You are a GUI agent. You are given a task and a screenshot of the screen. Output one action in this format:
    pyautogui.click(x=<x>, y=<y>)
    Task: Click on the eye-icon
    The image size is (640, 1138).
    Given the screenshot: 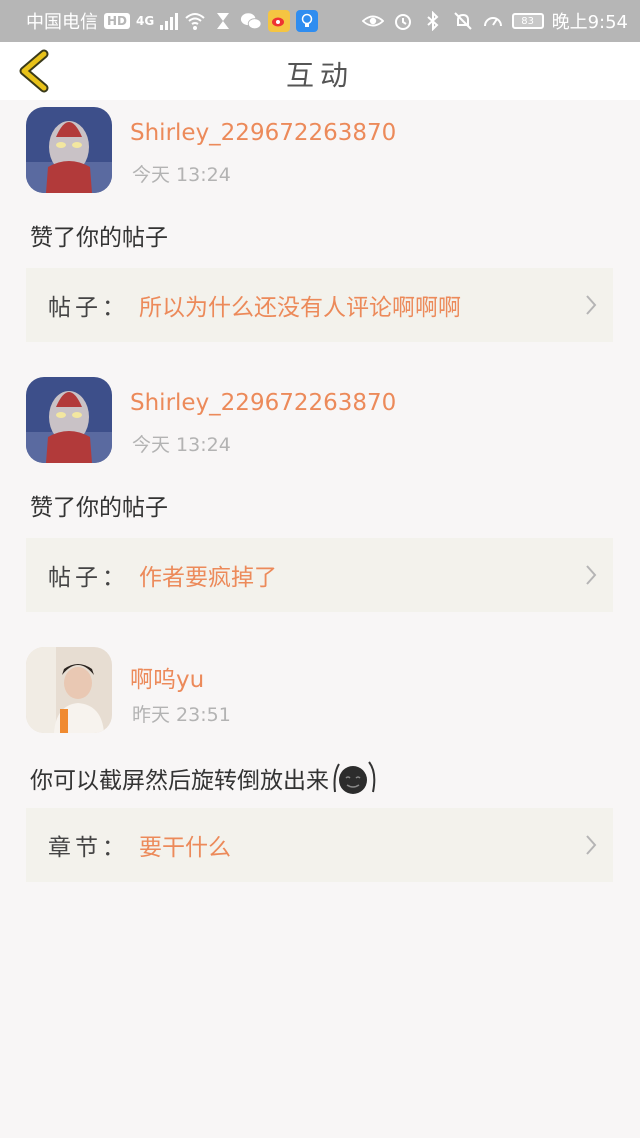 What is the action you would take?
    pyautogui.click(x=372, y=21)
    